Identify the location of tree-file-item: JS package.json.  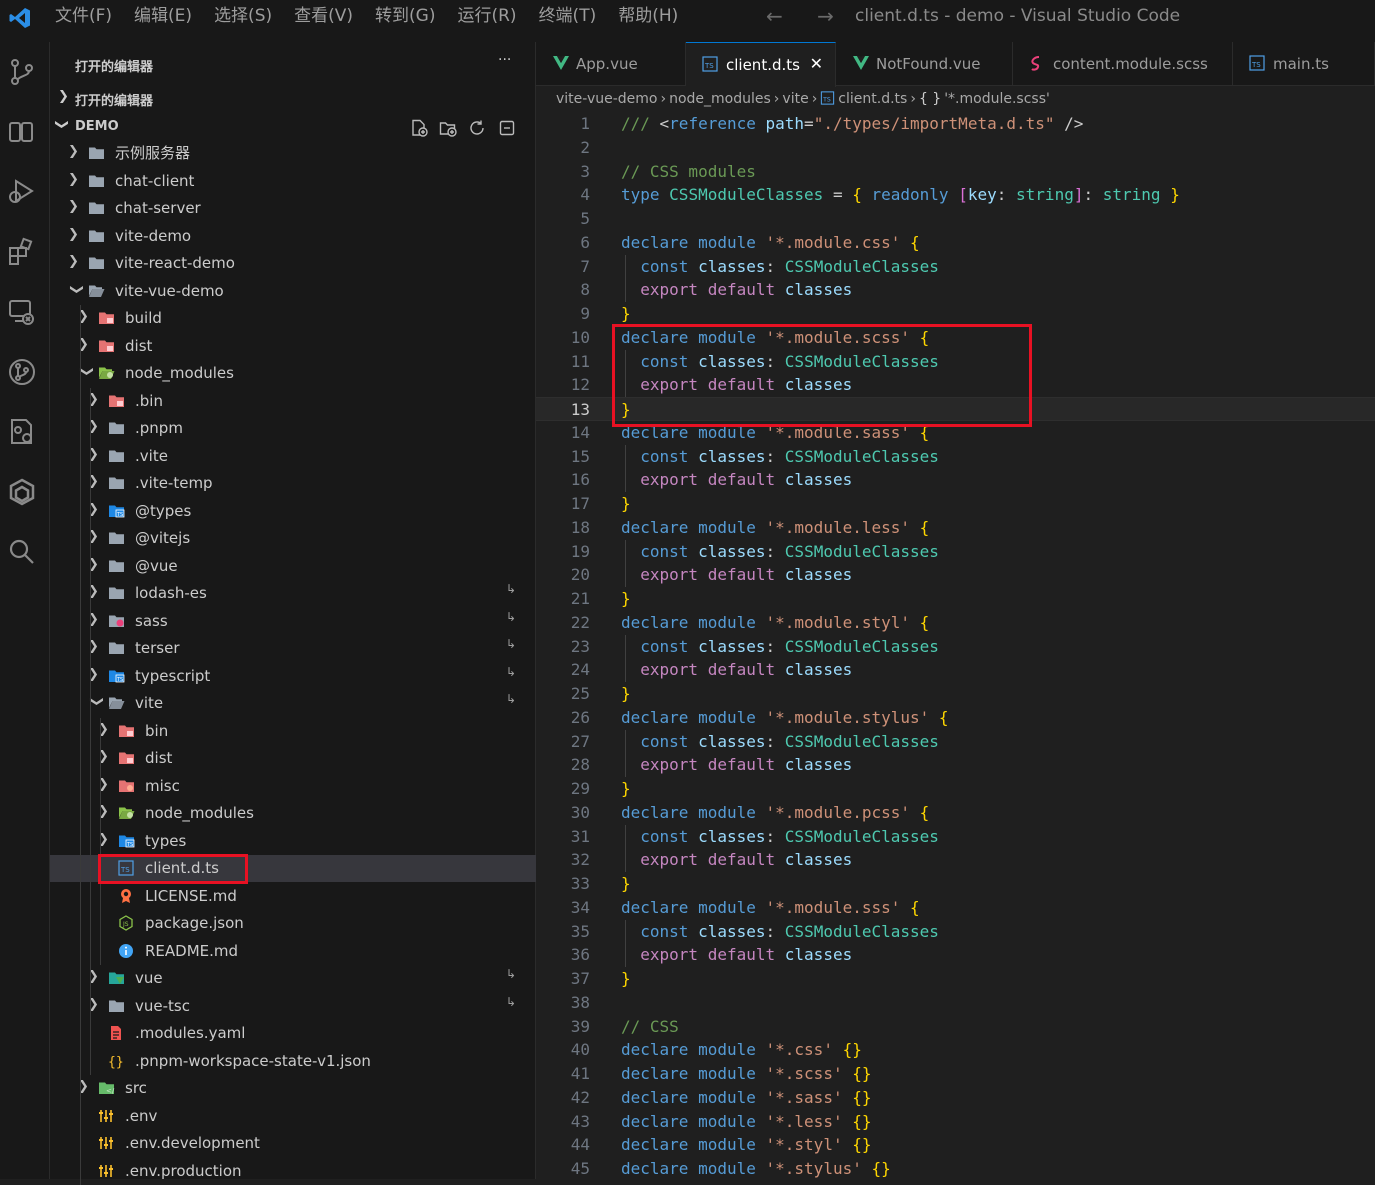
(293, 923).